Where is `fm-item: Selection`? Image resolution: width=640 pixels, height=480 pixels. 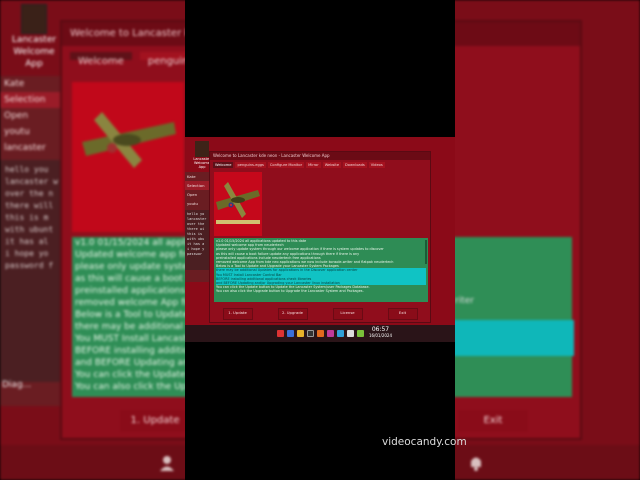
fm-item: Selection is located at coordinates (197, 185).